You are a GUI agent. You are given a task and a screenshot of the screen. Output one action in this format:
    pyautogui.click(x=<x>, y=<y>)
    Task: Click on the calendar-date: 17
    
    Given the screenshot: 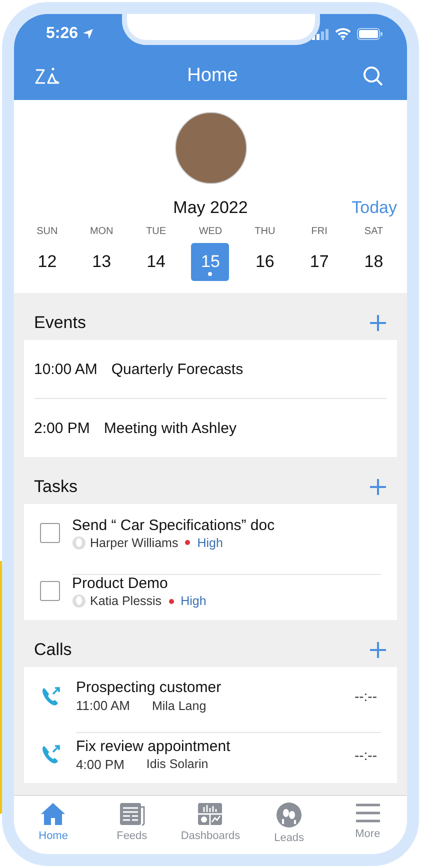 What is the action you would take?
    pyautogui.click(x=319, y=262)
    